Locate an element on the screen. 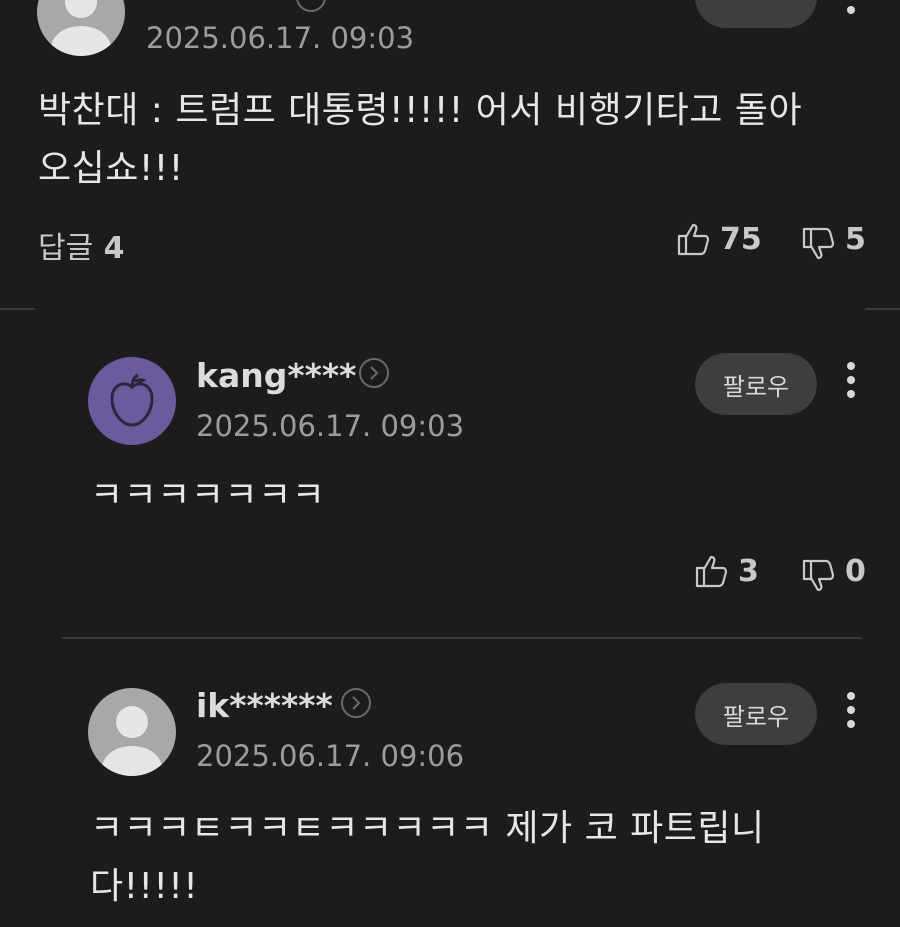 This screenshot has width=900, height=927. follow-button is located at coordinates (756, 14).